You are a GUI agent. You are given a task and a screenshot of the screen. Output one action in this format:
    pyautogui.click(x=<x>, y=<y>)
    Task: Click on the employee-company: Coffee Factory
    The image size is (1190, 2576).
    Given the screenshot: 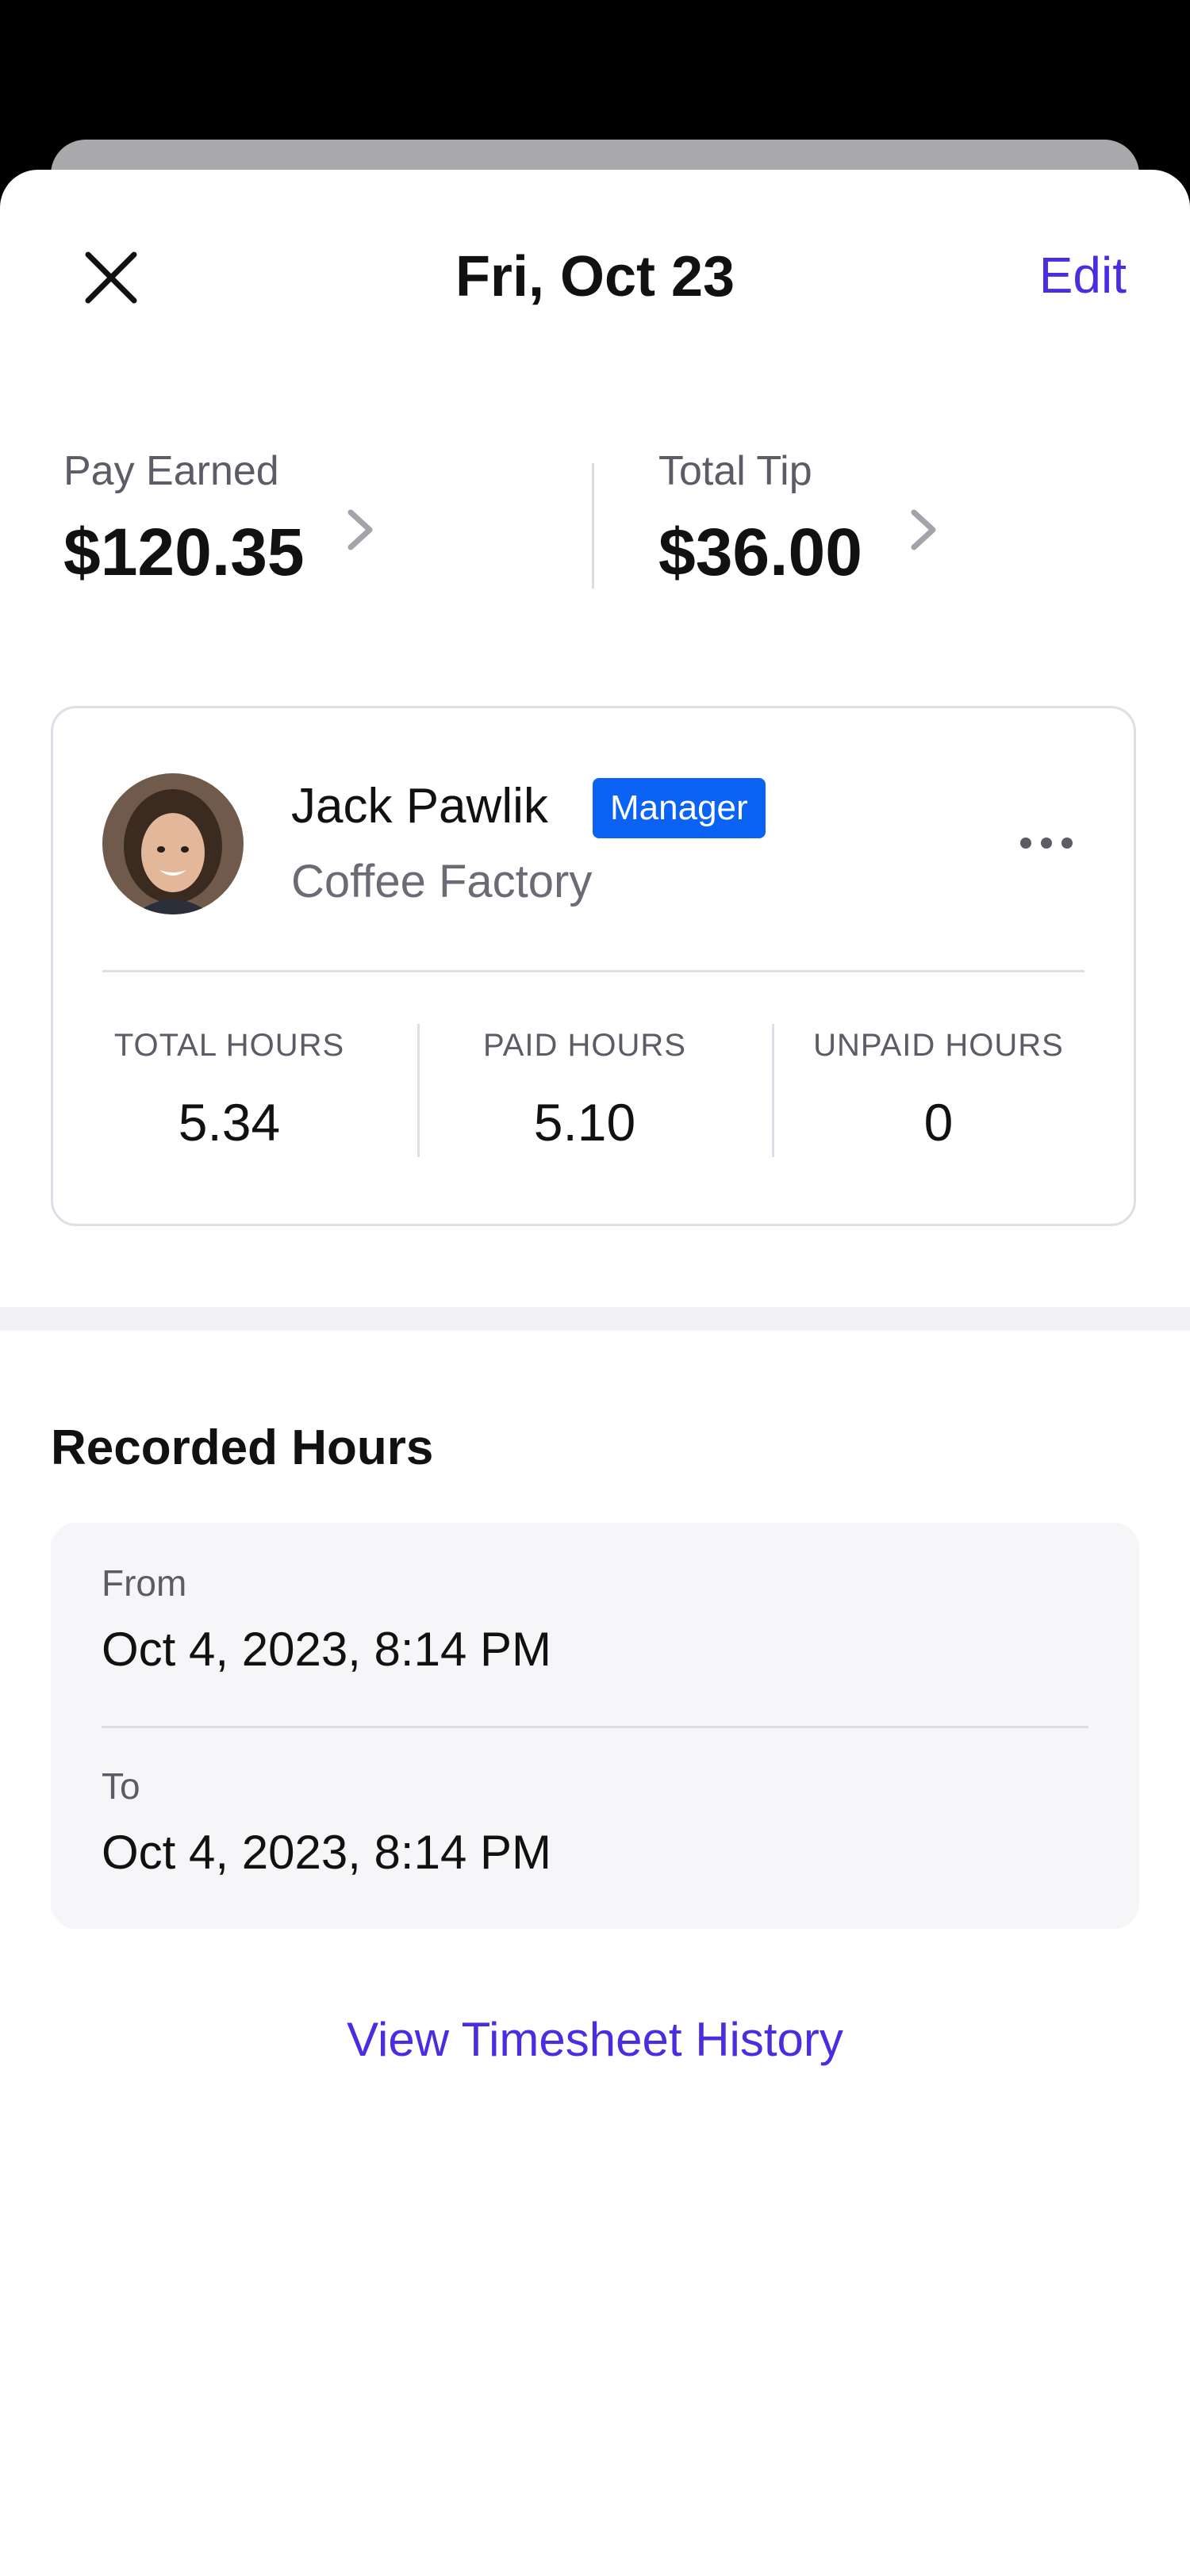 What is the action you would take?
    pyautogui.click(x=442, y=882)
    